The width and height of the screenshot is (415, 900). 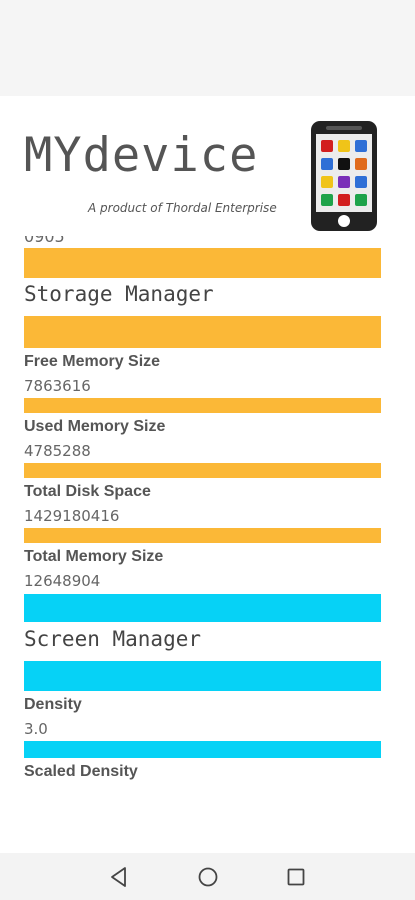 I want to click on free-memory-label: Free Memory Size, so click(x=92, y=361).